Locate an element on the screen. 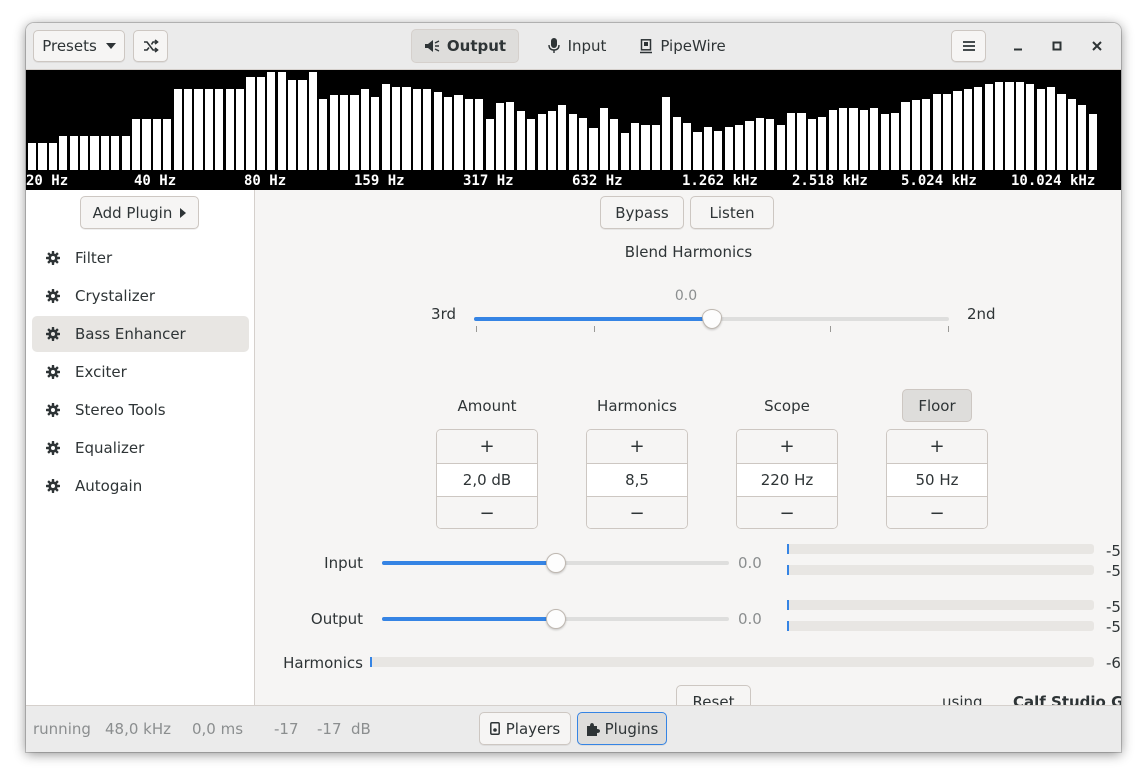  presets-label: Presets is located at coordinates (69, 46).